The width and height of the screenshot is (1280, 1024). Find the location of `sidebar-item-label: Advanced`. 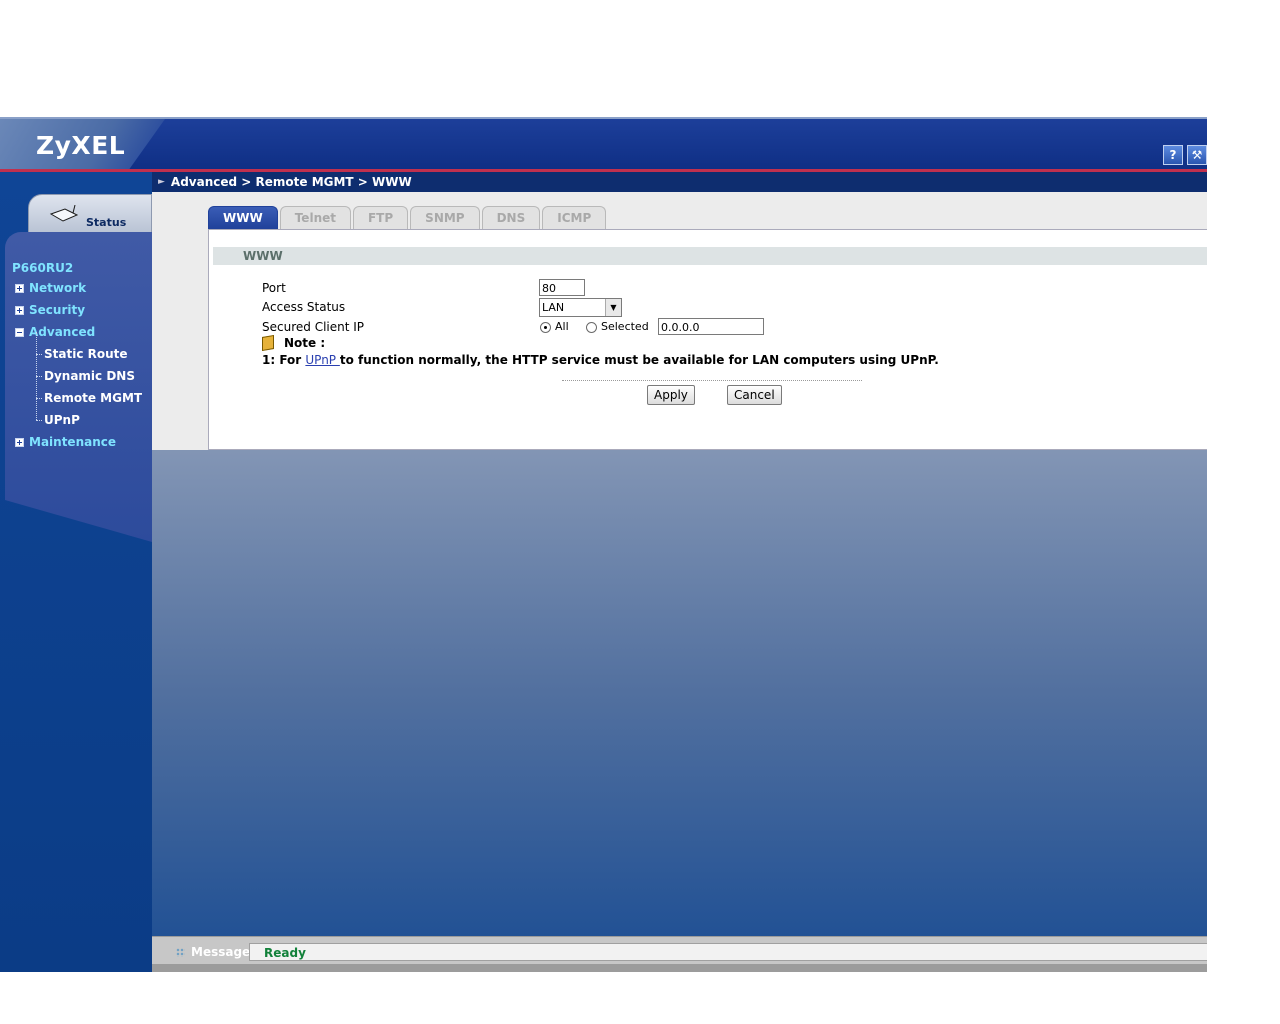

sidebar-item-label: Advanced is located at coordinates (62, 332).